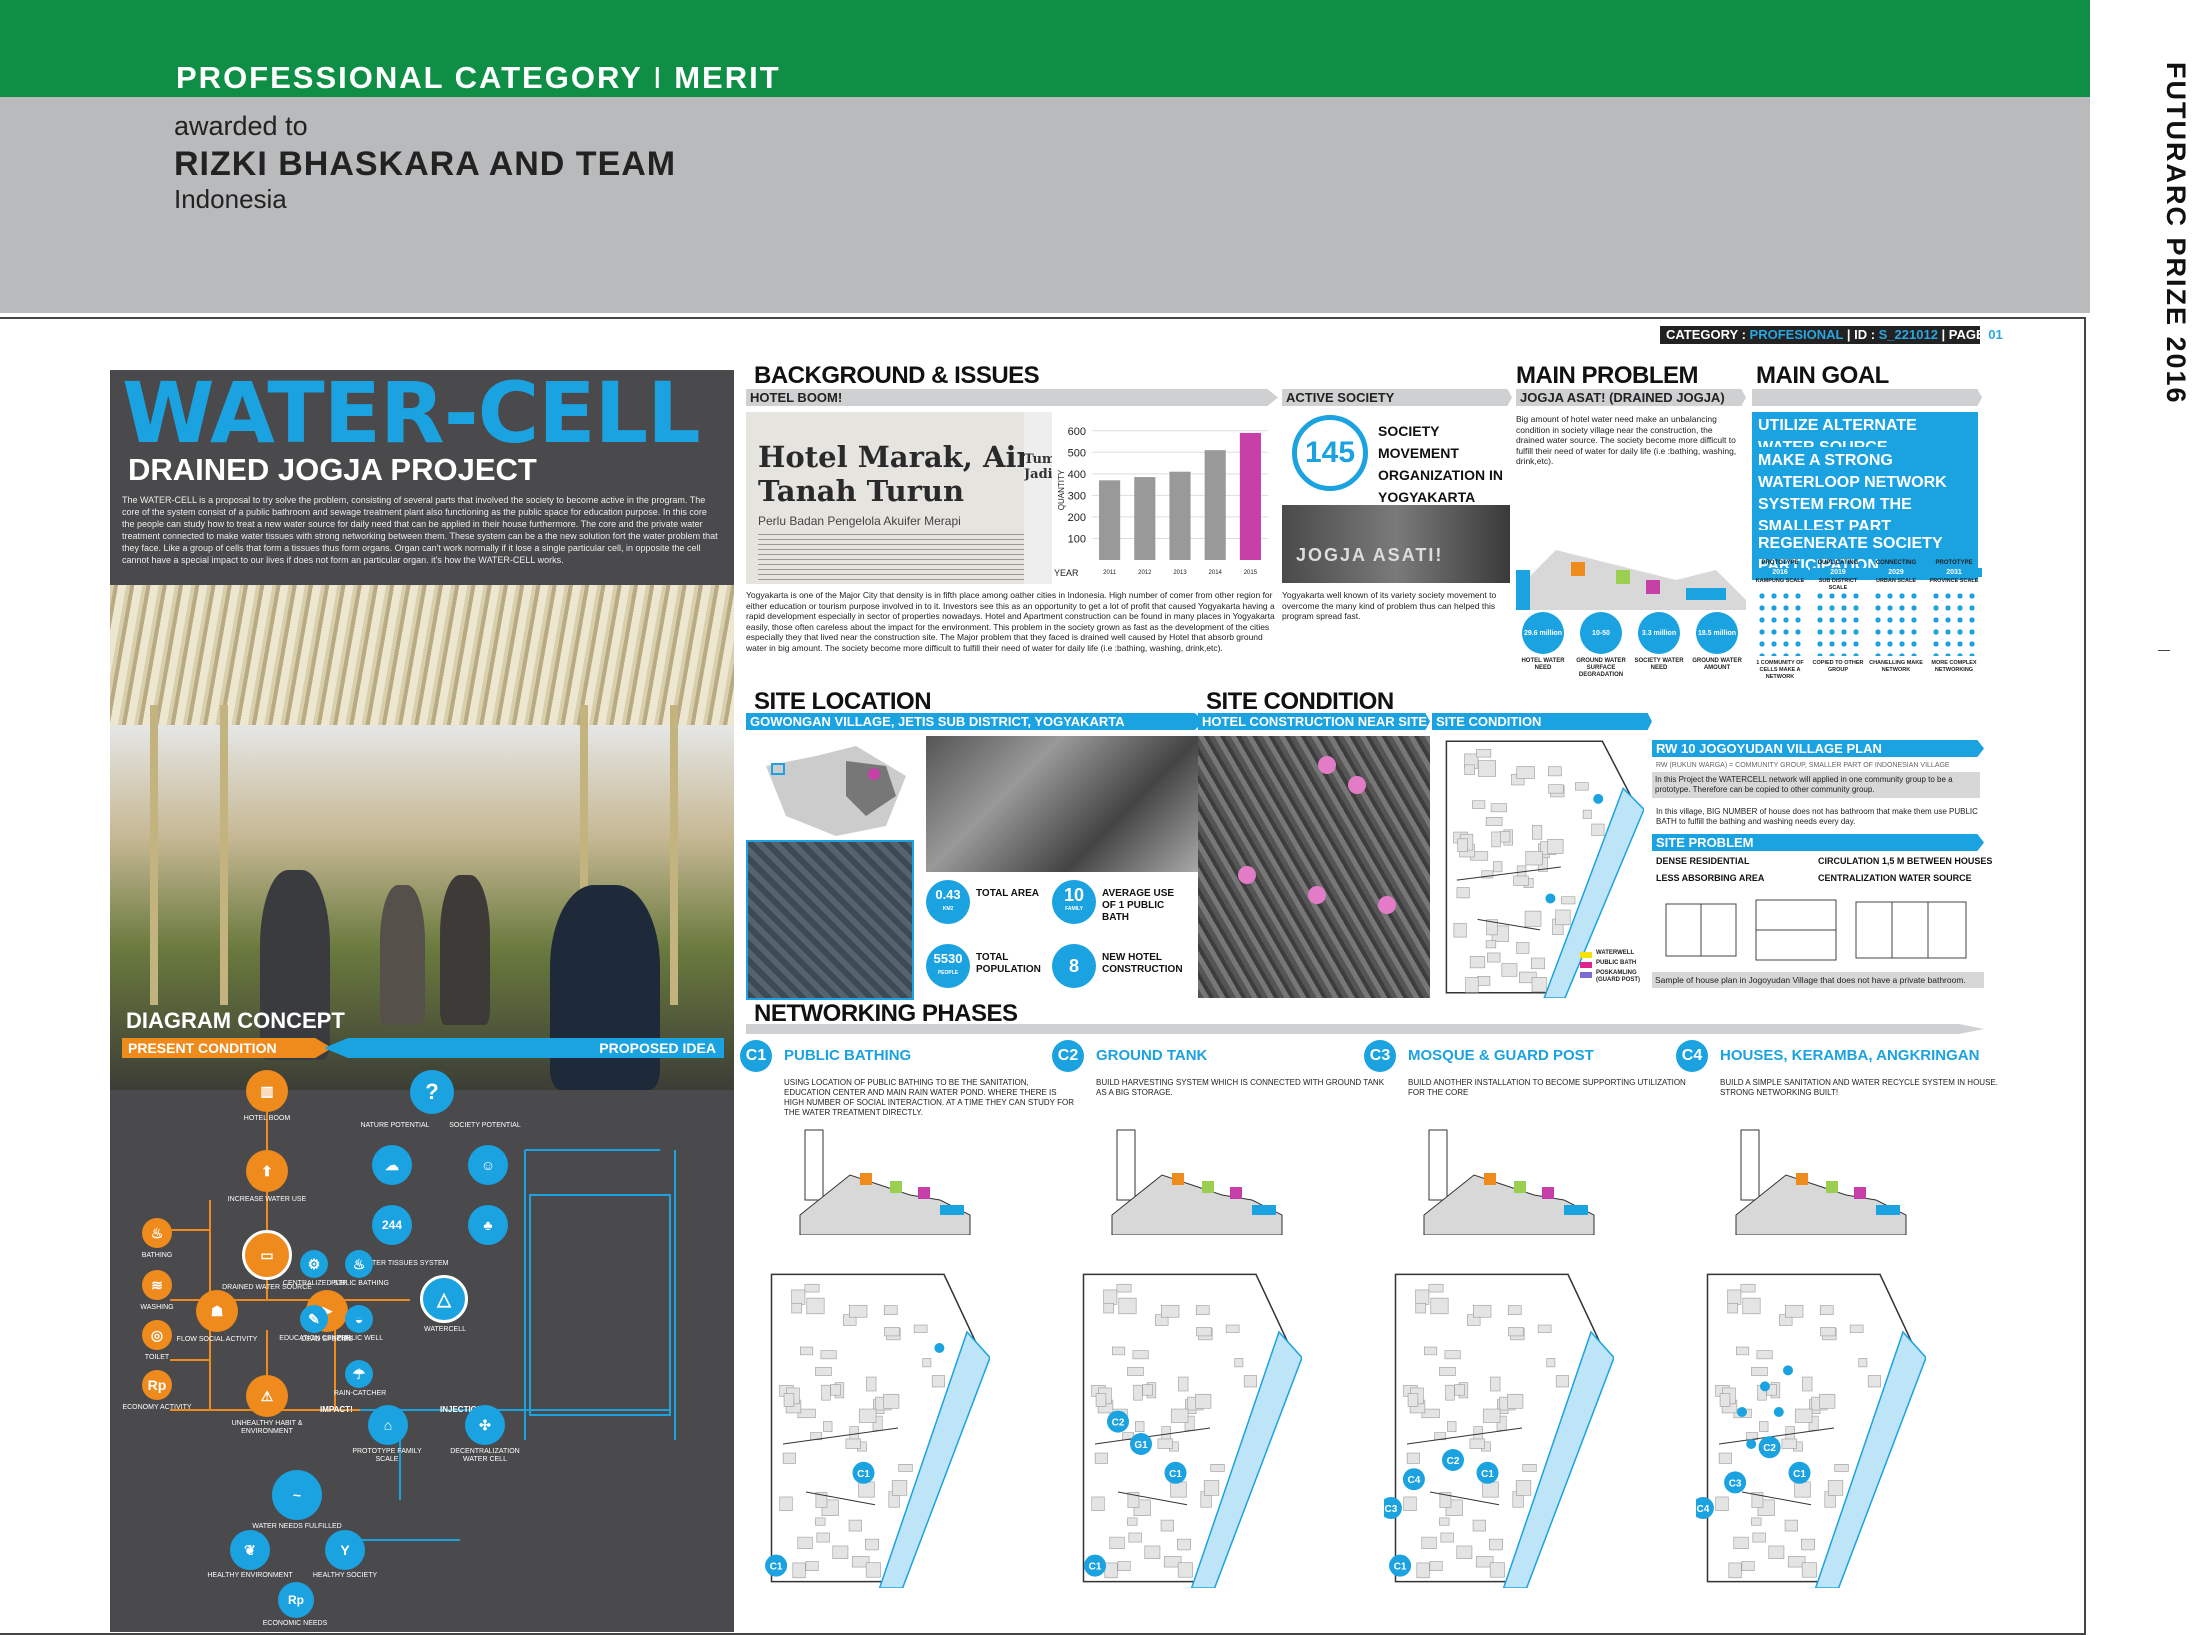 Image resolution: width=2200 pixels, height=1635 pixels. Describe the element at coordinates (297, 1526) in the screenshot. I see `node-label: WATER NEEDS FULFILLED` at that location.